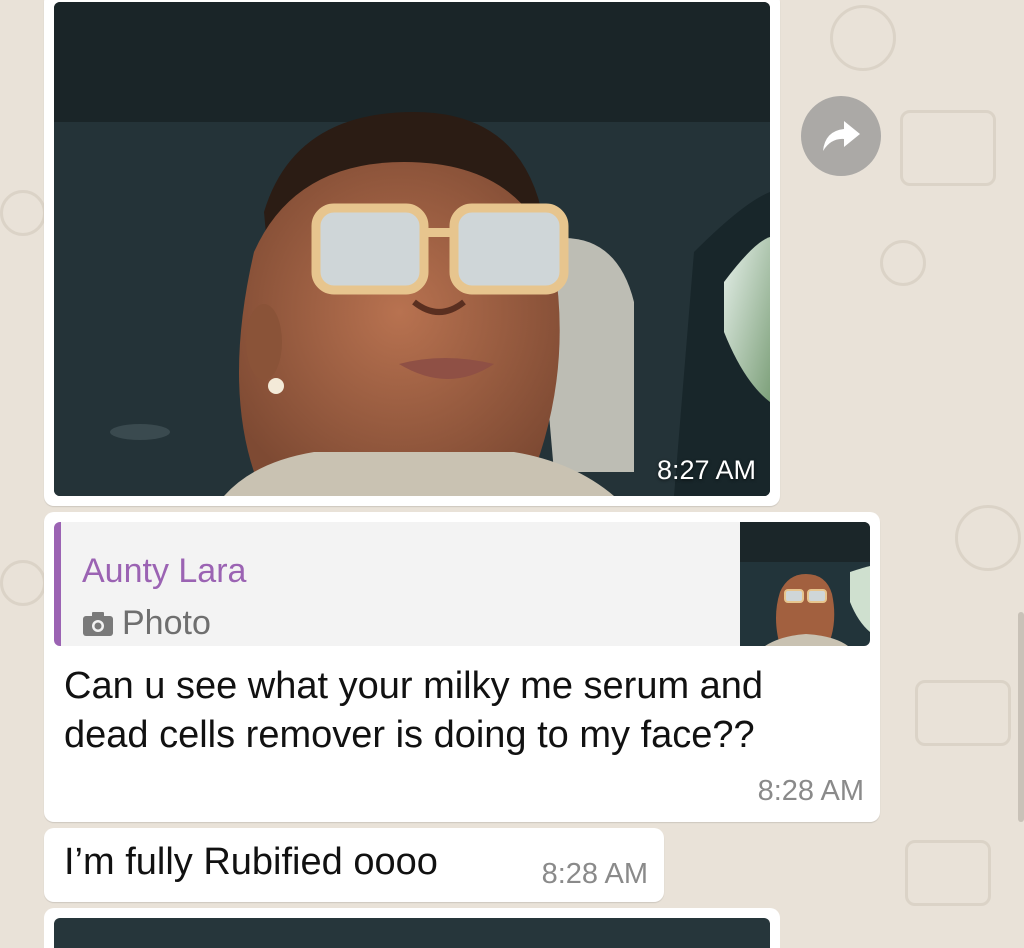 This screenshot has width=1024, height=948. What do you see at coordinates (414, 686) in the screenshot?
I see `reply-text-line-1: Can u see what your milky me serum and` at bounding box center [414, 686].